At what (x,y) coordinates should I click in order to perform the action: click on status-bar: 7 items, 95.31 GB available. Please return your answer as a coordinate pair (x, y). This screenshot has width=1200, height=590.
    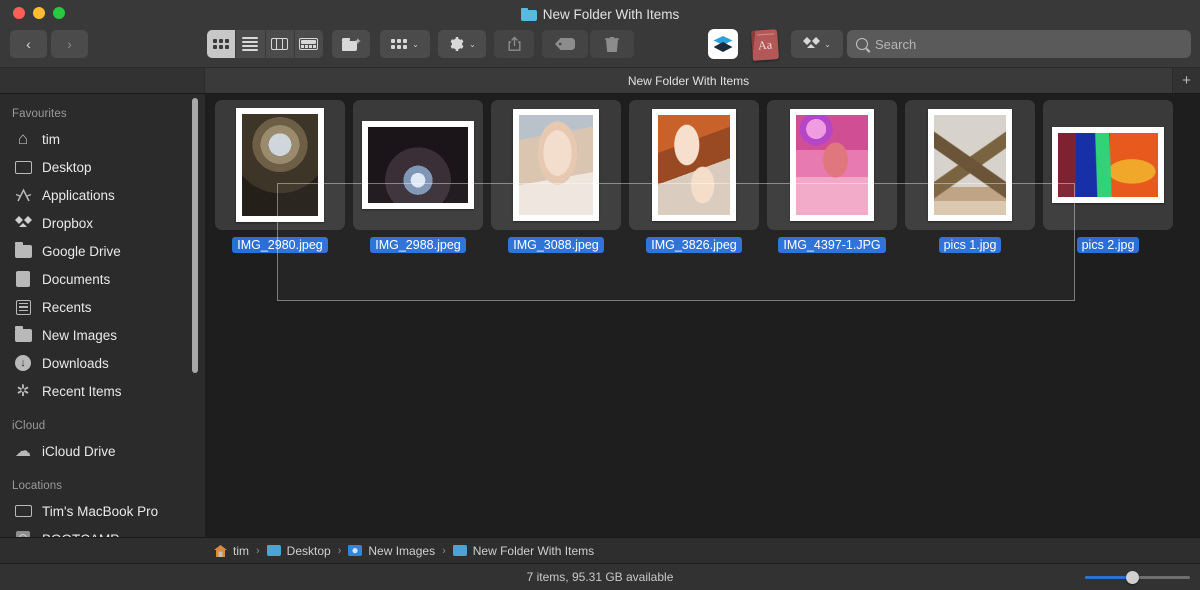
    Looking at the image, I should click on (600, 576).